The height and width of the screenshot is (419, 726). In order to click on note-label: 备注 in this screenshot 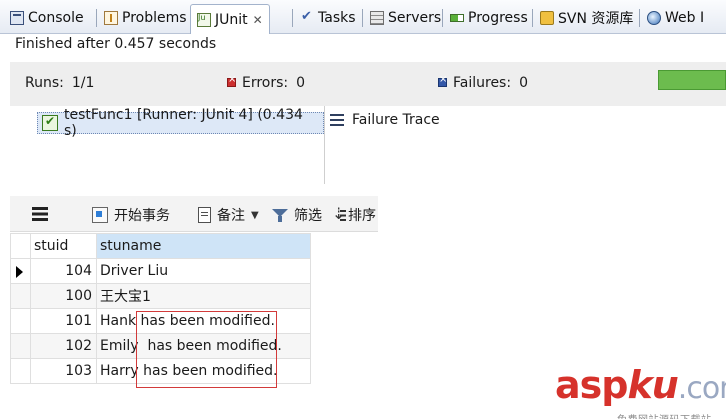, I will do `click(231, 216)`.